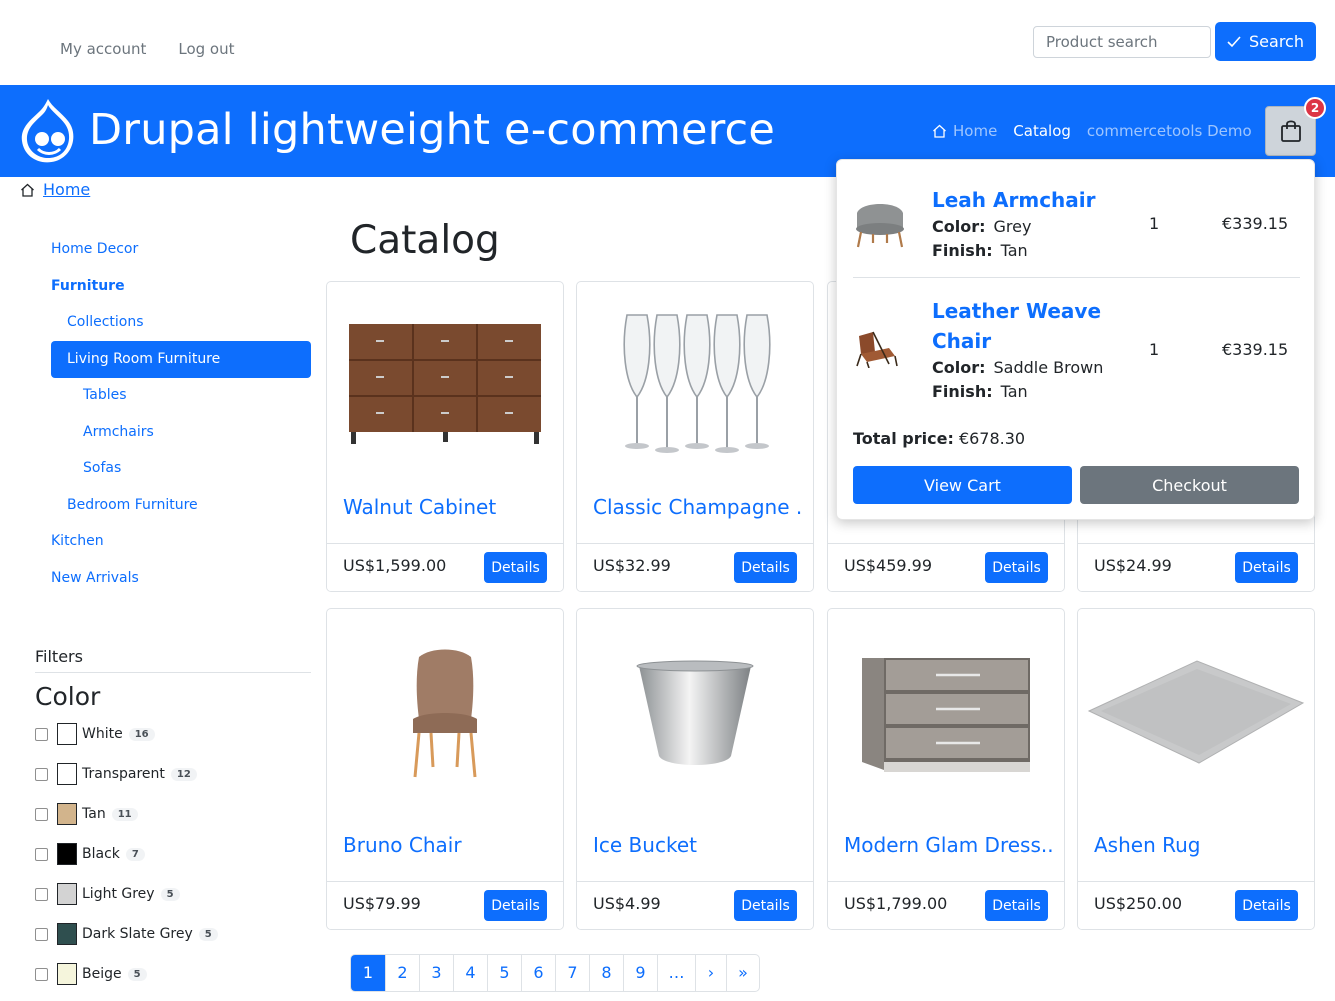  Describe the element at coordinates (964, 131) in the screenshot. I see `nav-home: Home` at that location.